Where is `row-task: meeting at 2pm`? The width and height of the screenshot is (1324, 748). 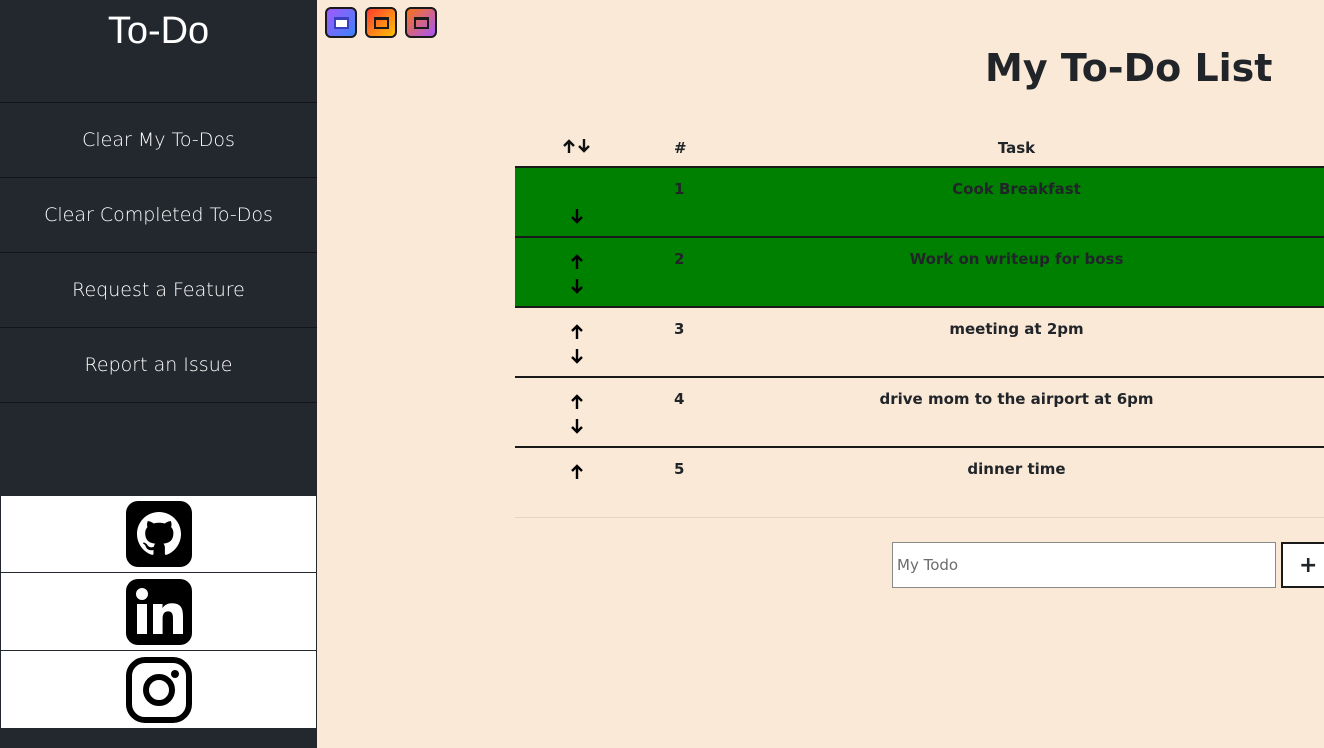
row-task: meeting at 2pm is located at coordinates (1016, 342).